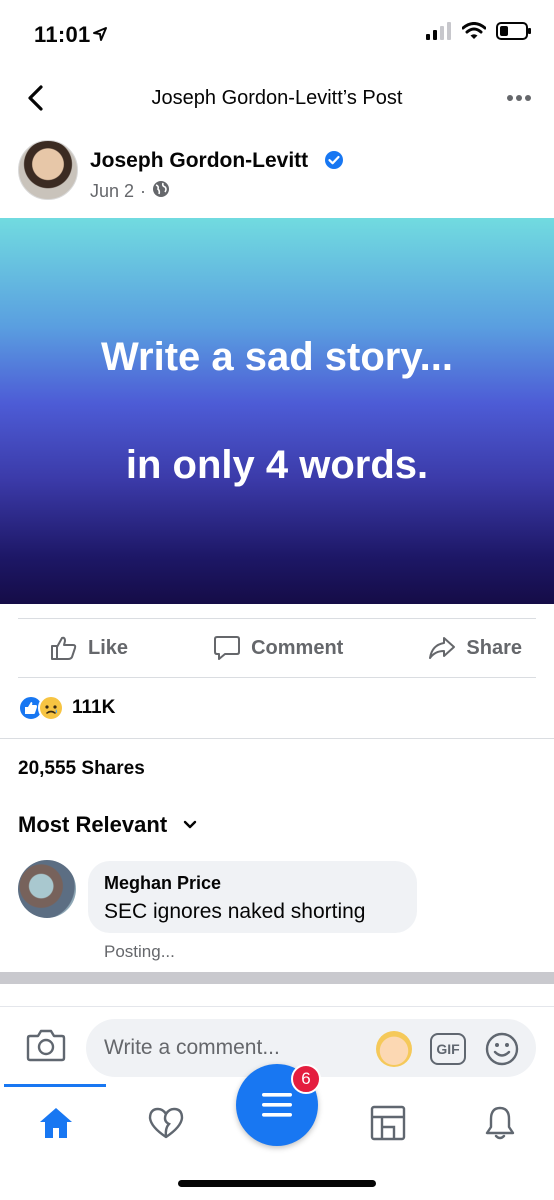 This screenshot has width=554, height=1200. What do you see at coordinates (334, 162) in the screenshot?
I see `verified-badge-icon` at bounding box center [334, 162].